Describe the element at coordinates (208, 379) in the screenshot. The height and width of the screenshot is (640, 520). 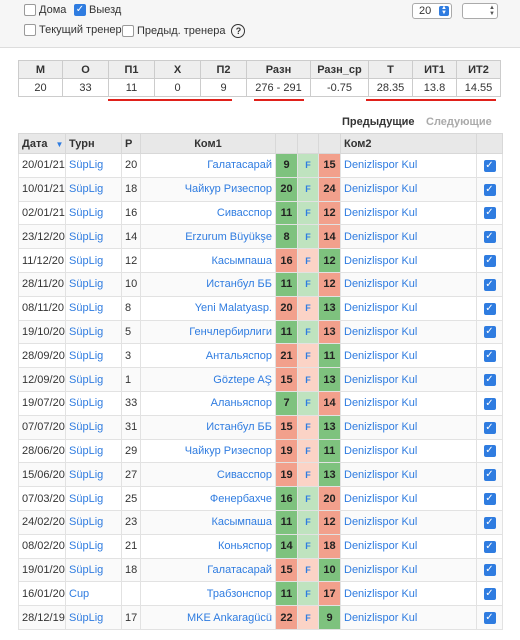
I see `team1-link: Göztepe AŞ` at that location.